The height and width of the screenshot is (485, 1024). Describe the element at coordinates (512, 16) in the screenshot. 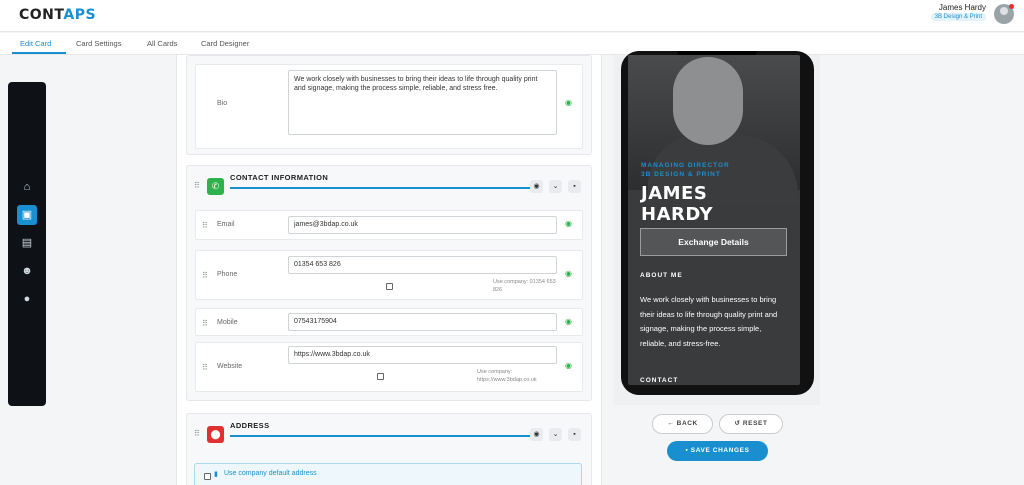

I see `top-header: CONTAPS James Hardy 3B Design & Print` at that location.